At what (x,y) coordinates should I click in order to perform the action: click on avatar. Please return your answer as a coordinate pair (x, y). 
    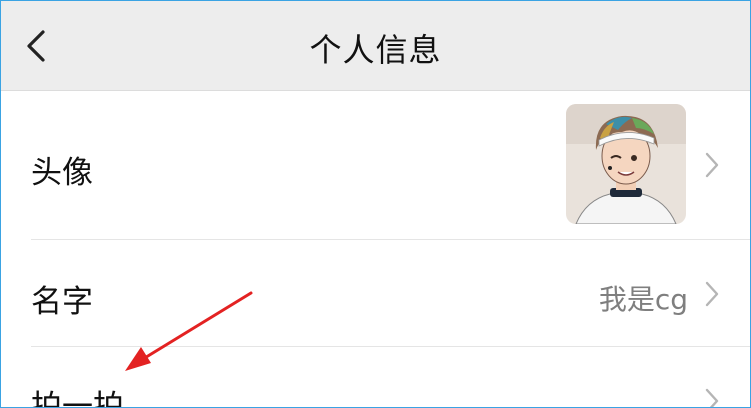
    Looking at the image, I should click on (626, 164).